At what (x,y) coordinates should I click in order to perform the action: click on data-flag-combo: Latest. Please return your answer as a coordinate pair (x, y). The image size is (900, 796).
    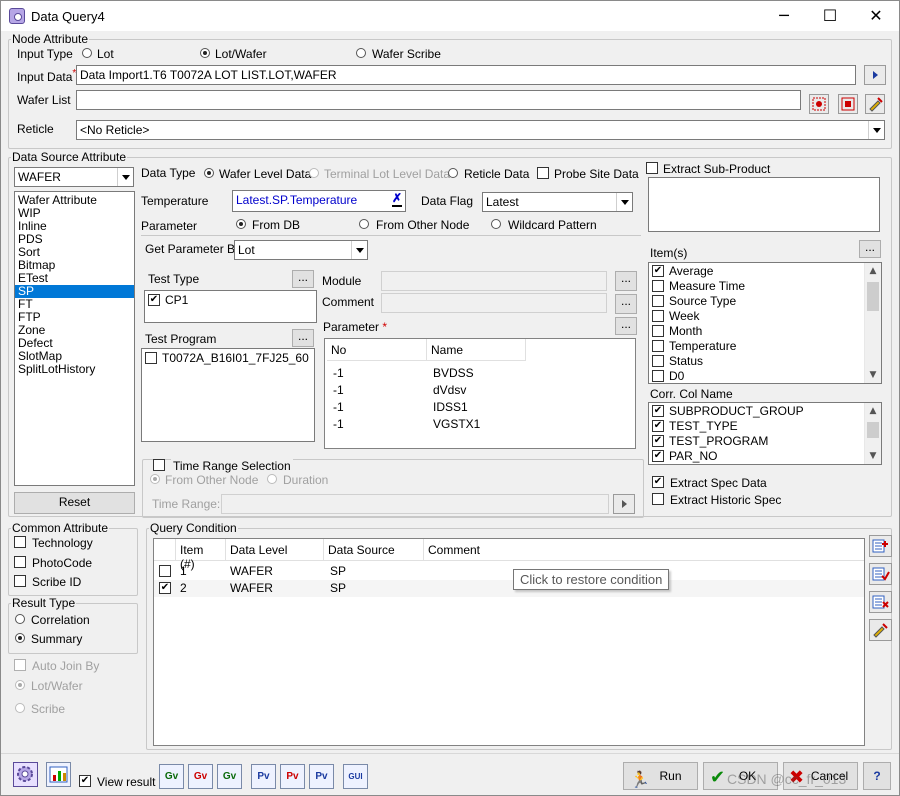
    Looking at the image, I should click on (557, 202).